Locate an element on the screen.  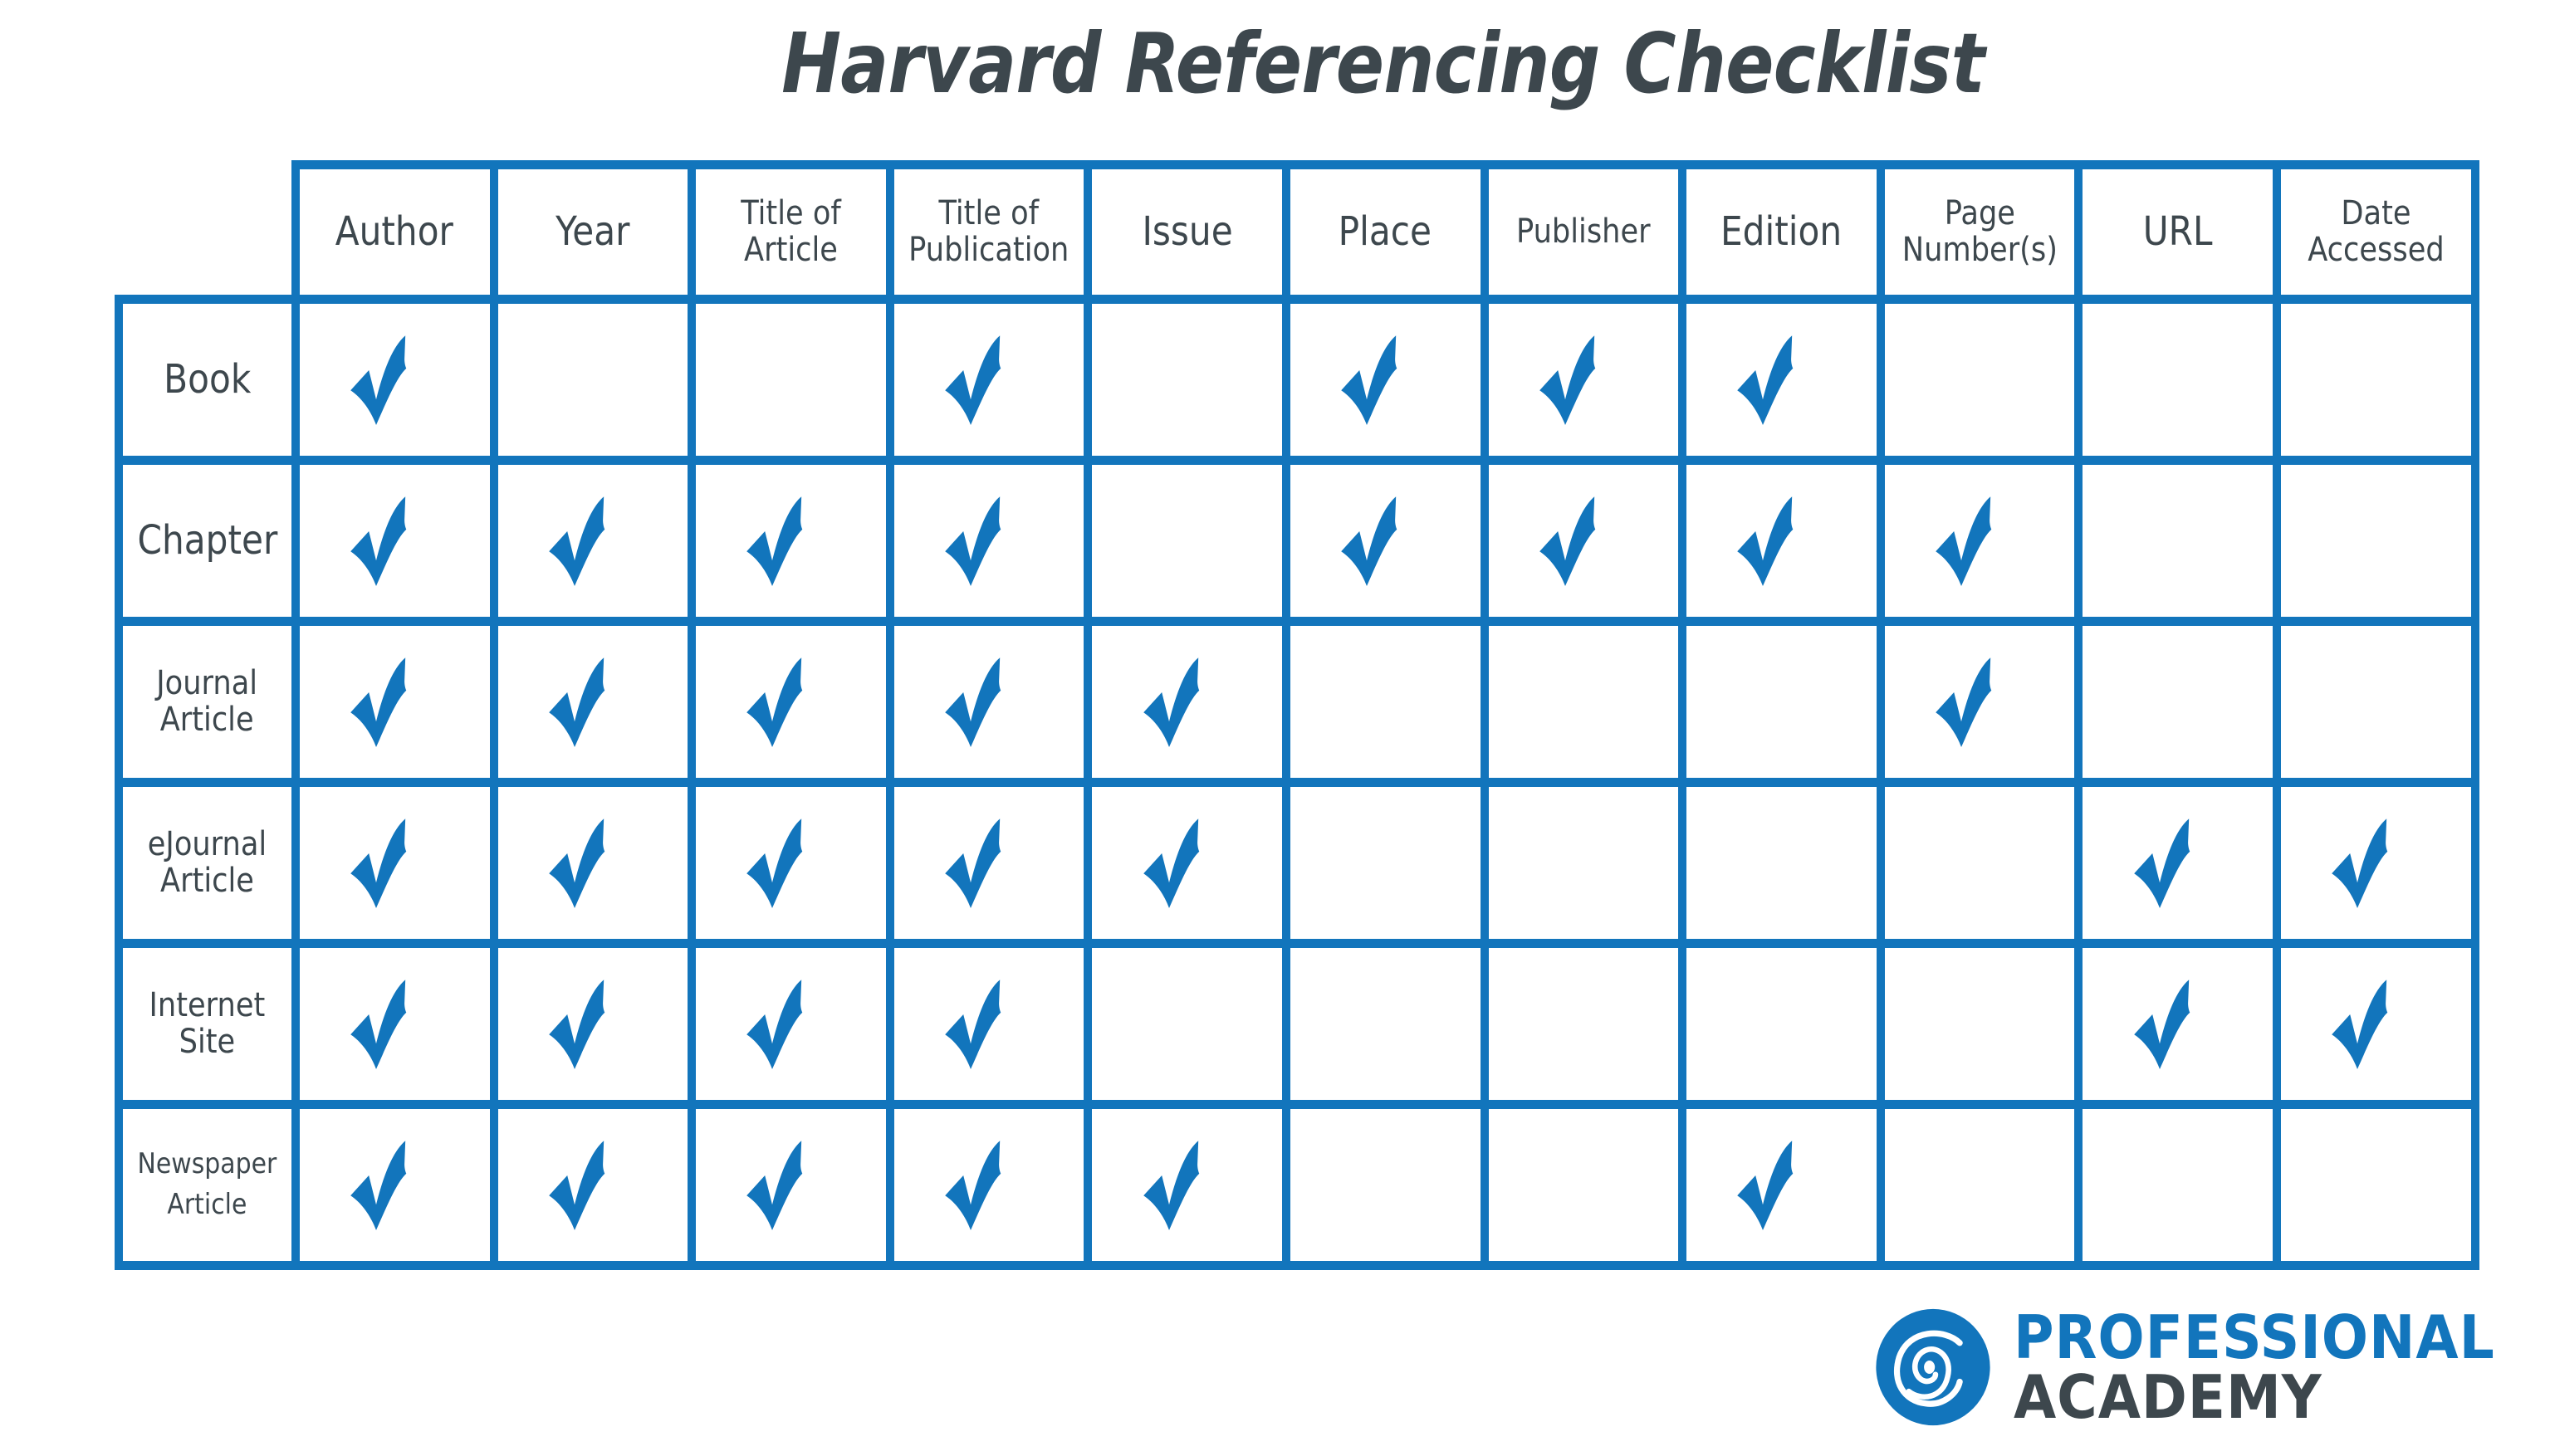
column-header-label: Year is located at coordinates (593, 231).